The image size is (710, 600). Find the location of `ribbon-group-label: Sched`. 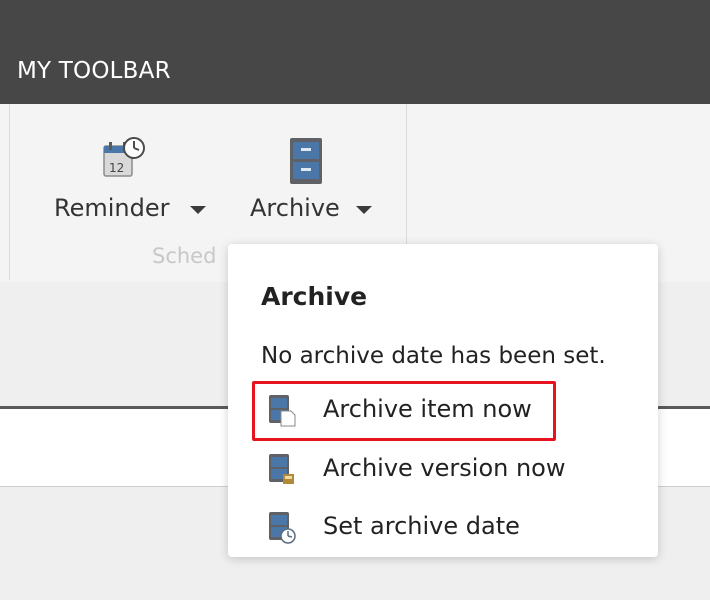

ribbon-group-label: Sched is located at coordinates (184, 256).